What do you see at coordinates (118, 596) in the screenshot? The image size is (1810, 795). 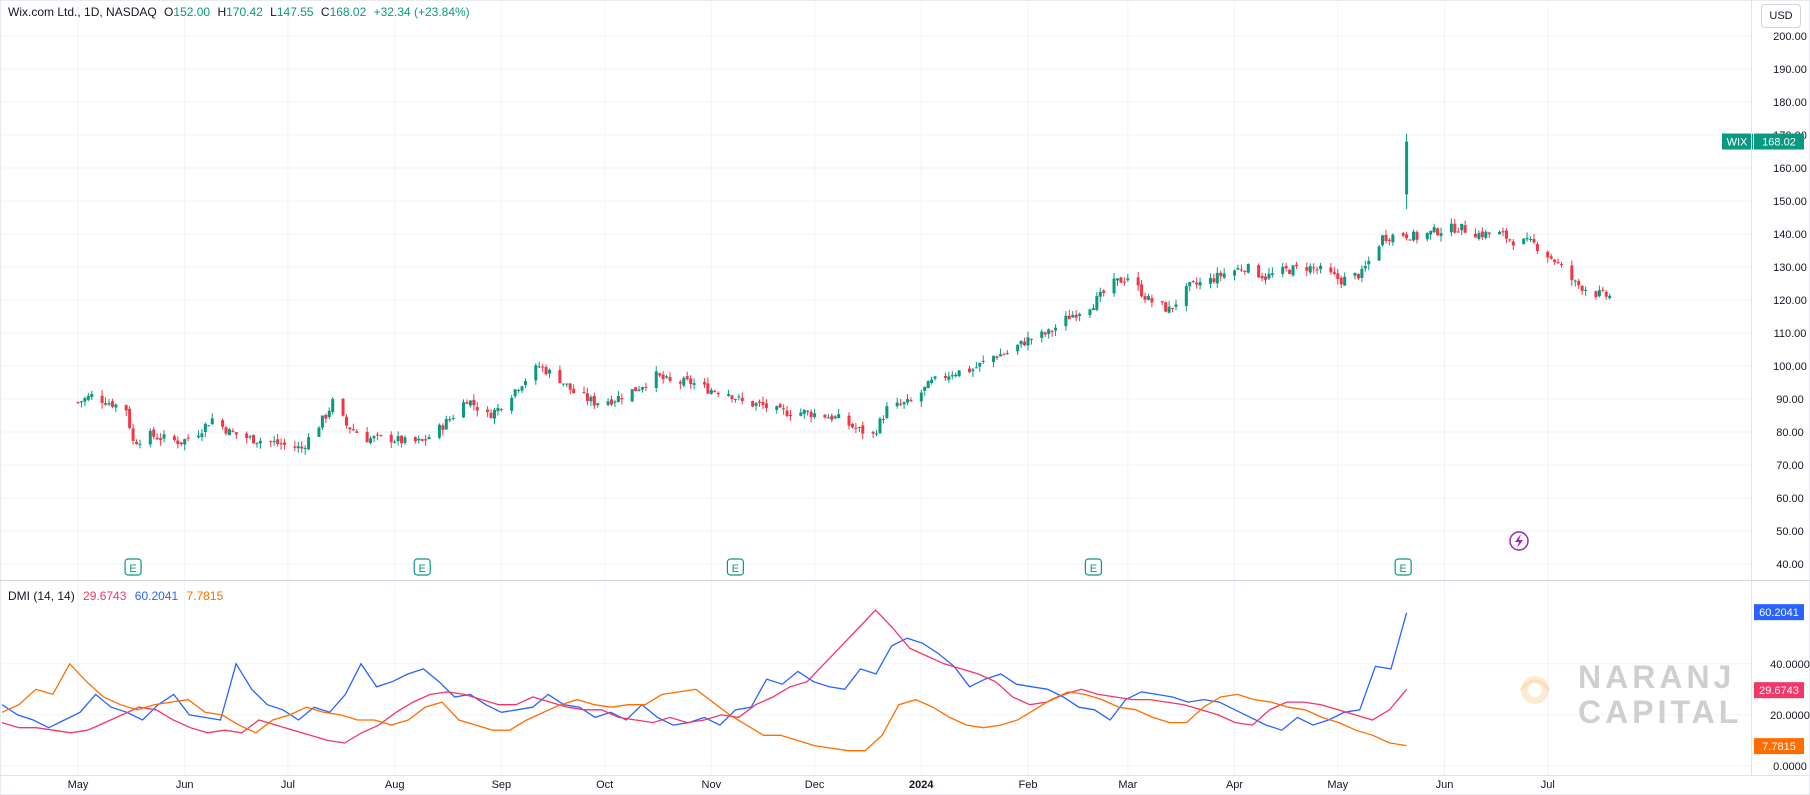 I see `dmi-legend: DMI (14, 14) 29.6743 60.2041 7.7815` at bounding box center [118, 596].